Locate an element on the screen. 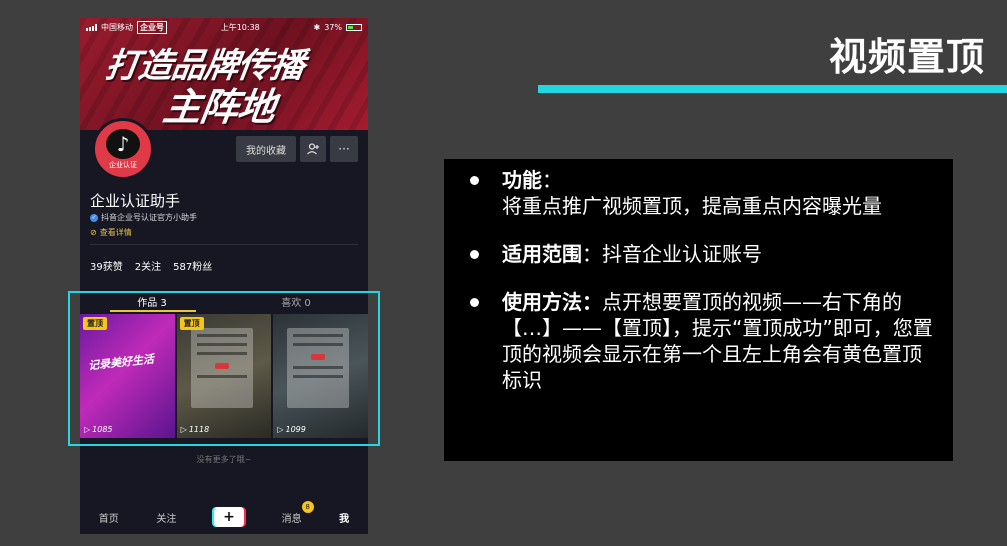 This screenshot has height=546, width=1007. nav-messages: 消息 8 is located at coordinates (297, 512).